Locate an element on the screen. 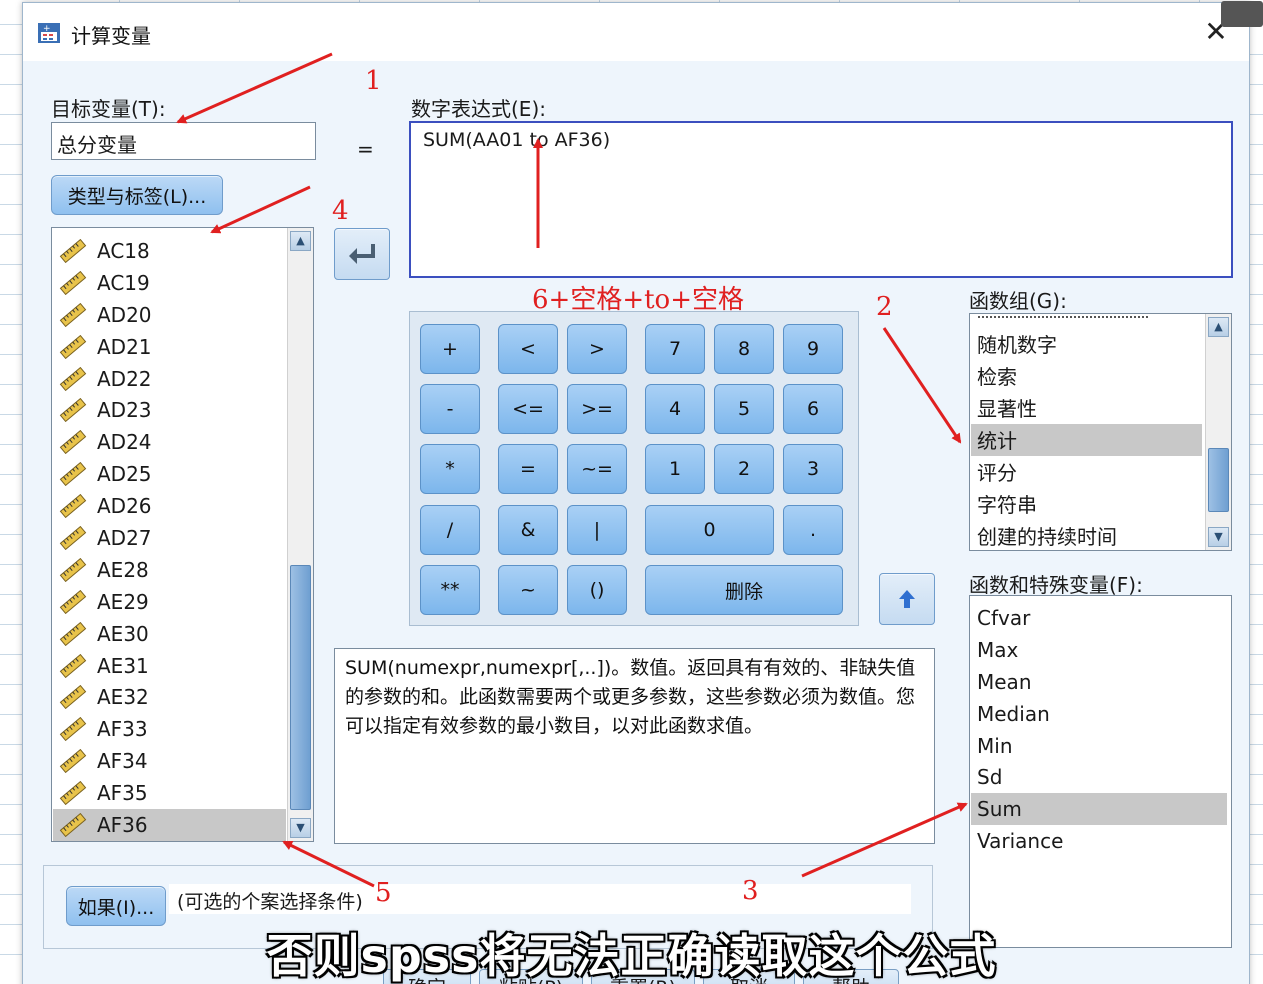  function-group-list: 随机数字 检索 显著性 统计 评分 字符串 创建的持续时间 ▲ ▼ is located at coordinates (1100, 432).